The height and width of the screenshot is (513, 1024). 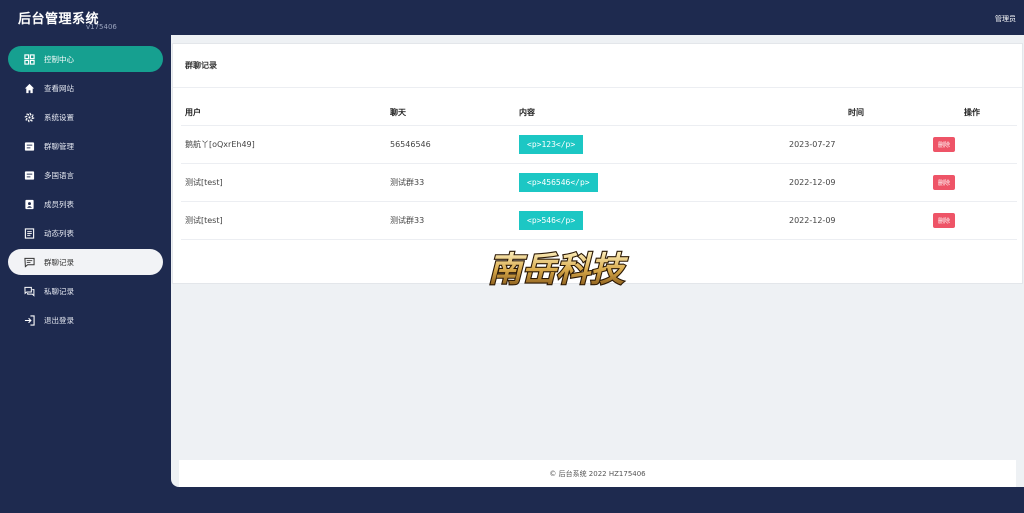 What do you see at coordinates (29, 59) in the screenshot?
I see `dashboard-icon` at bounding box center [29, 59].